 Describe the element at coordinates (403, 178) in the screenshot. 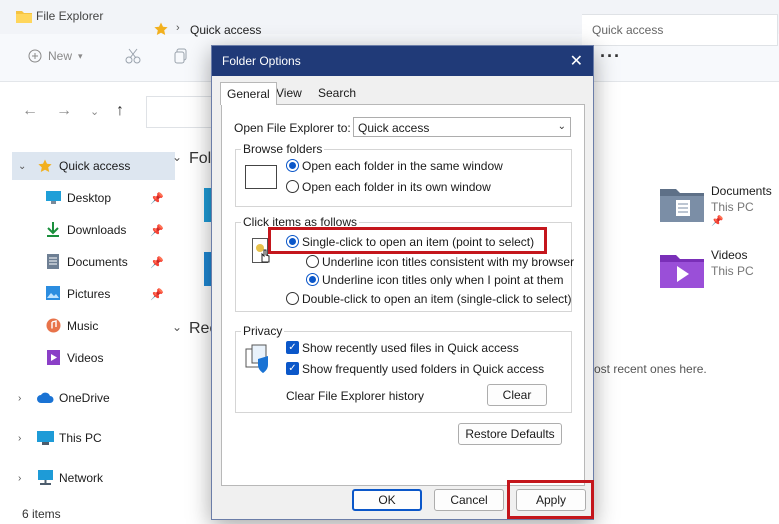

I see `browse-folders-group` at that location.